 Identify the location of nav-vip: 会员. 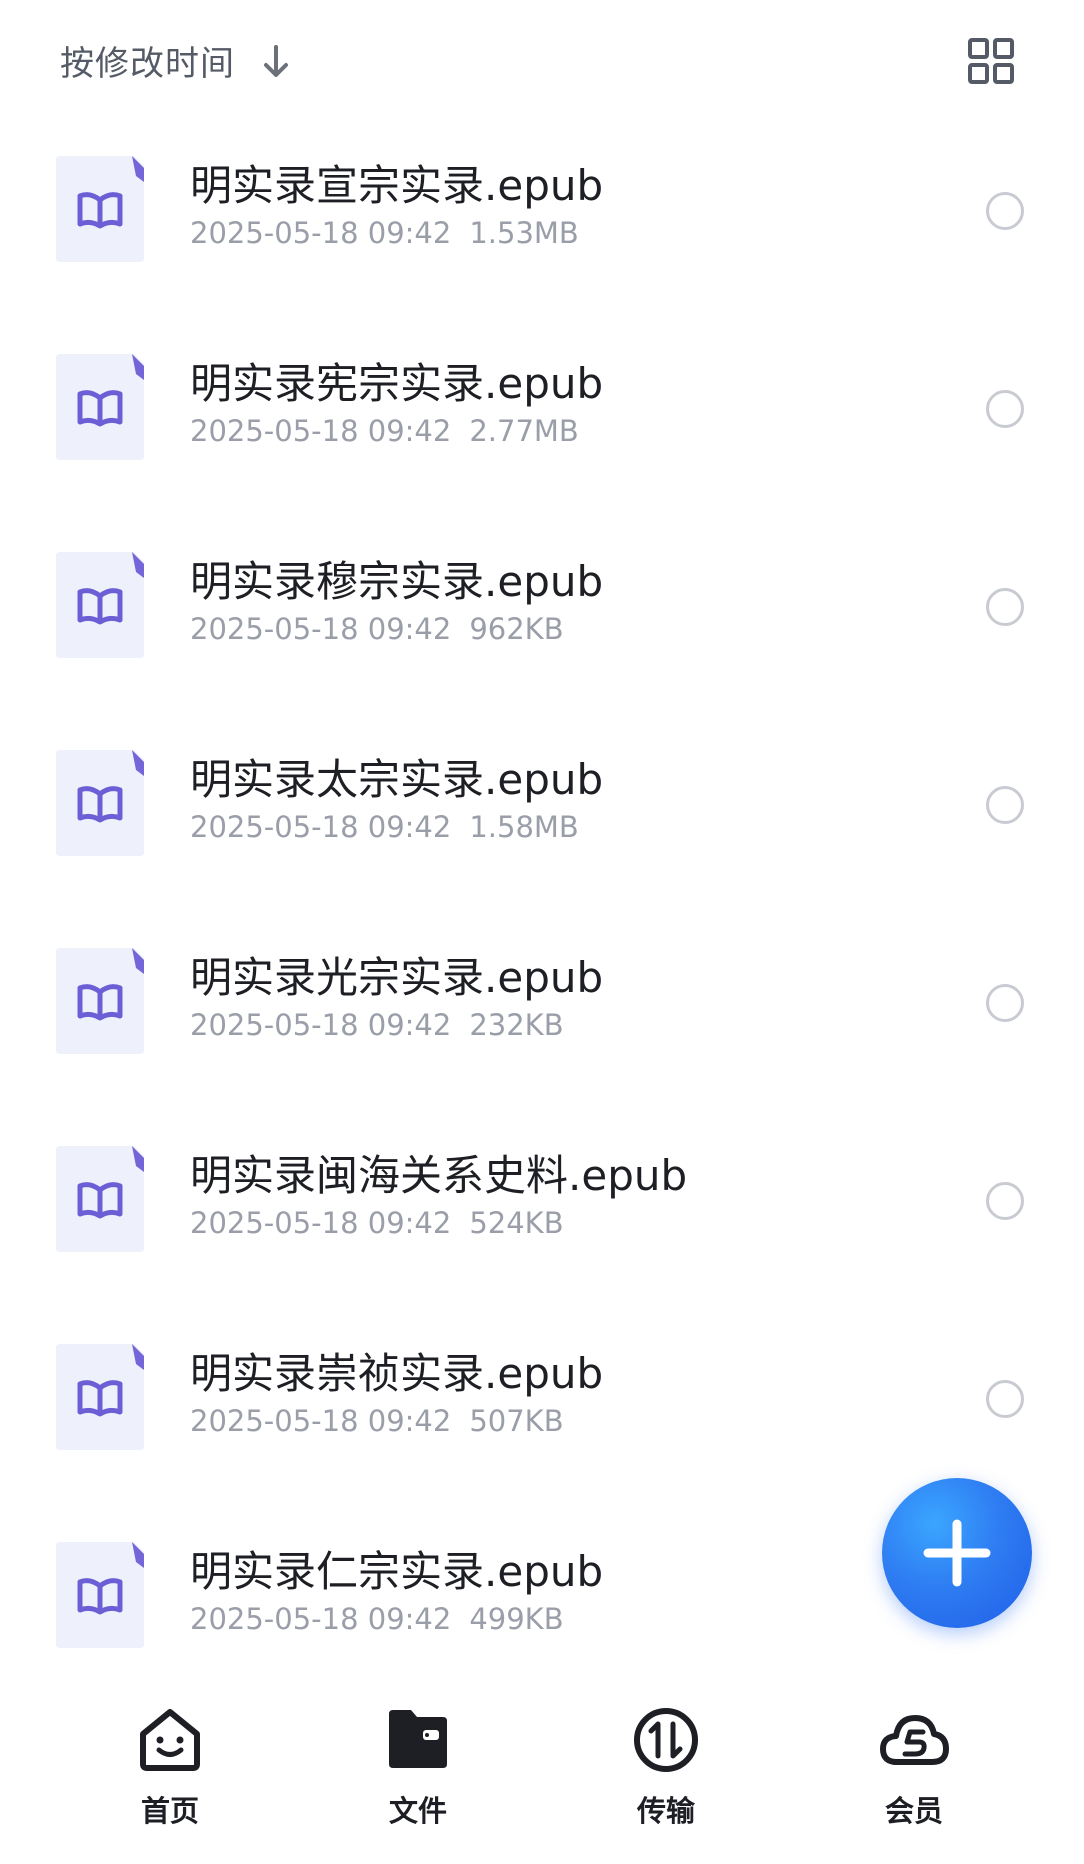
(914, 1769).